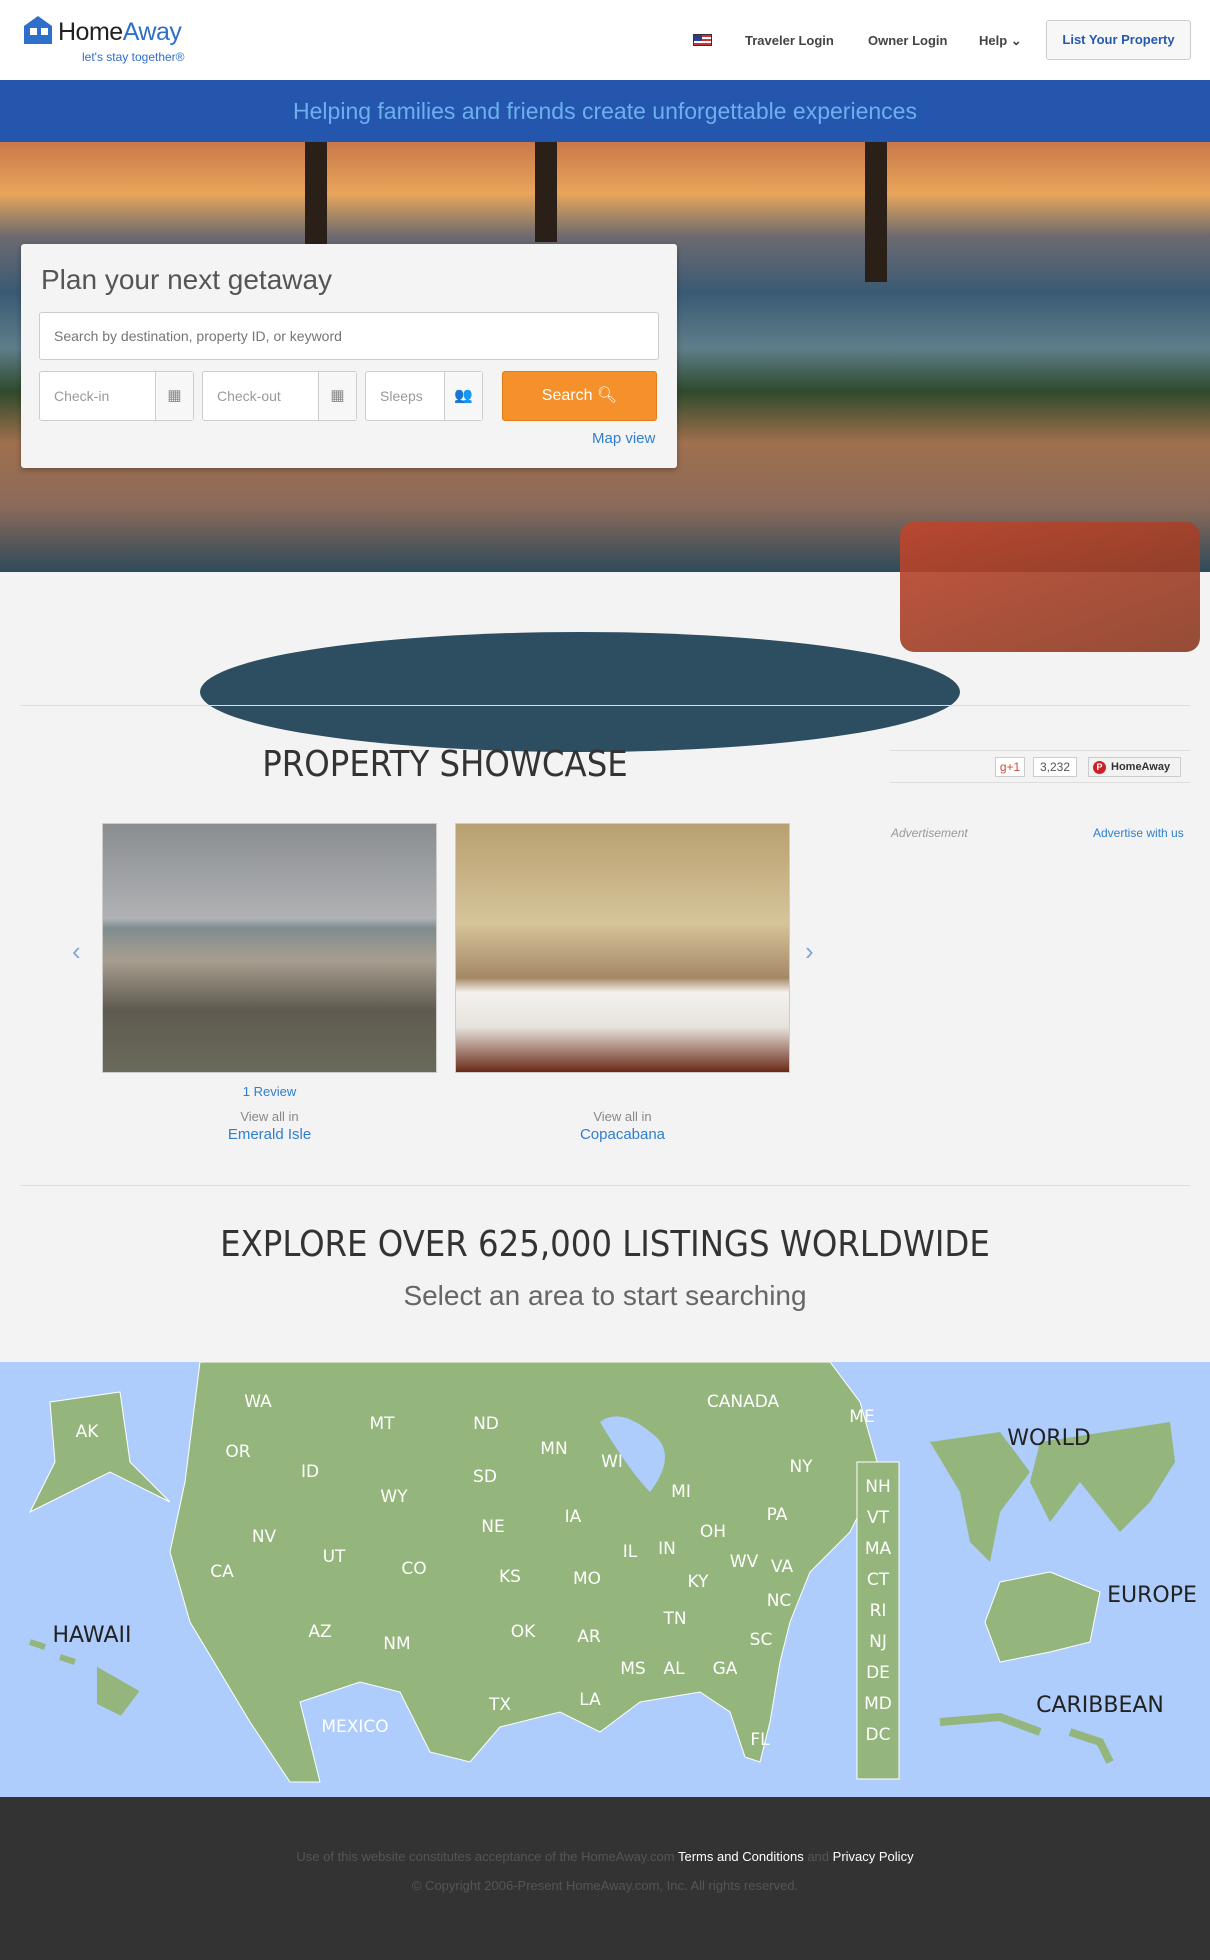 The width and height of the screenshot is (1210, 1960). I want to click on carousel-prev-arrow-icon: ‹, so click(76, 951).